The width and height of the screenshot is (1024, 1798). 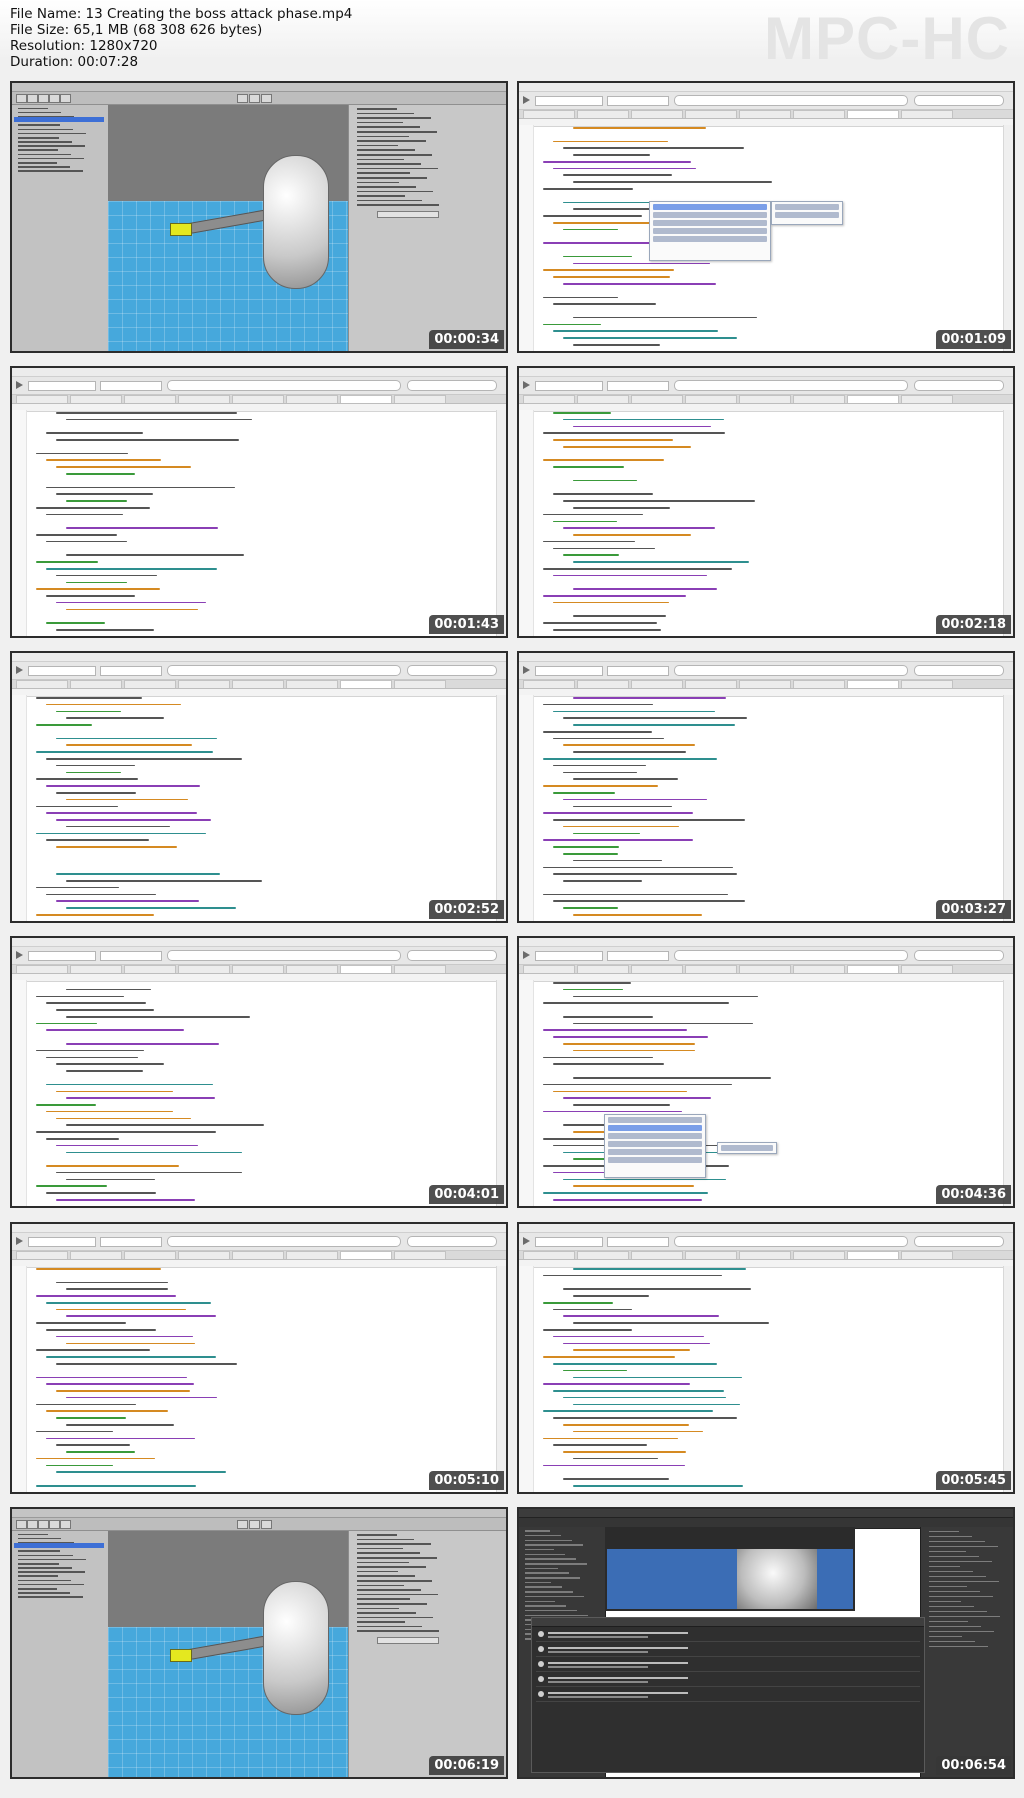 What do you see at coordinates (60, 1654) in the screenshot?
I see `hierarchy-panel` at bounding box center [60, 1654].